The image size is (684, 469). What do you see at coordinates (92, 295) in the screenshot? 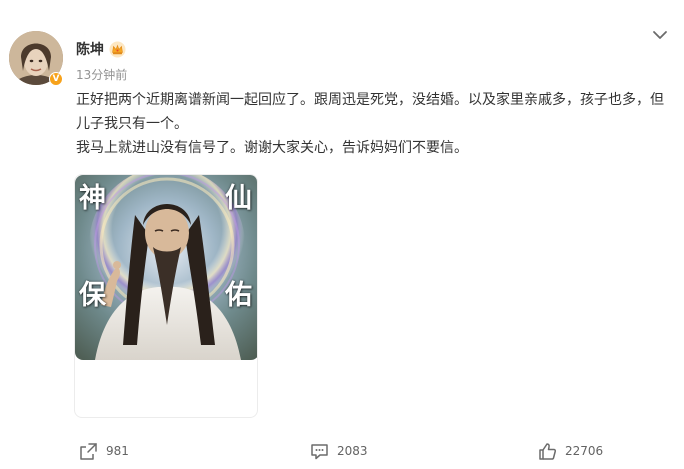
I see `overlay-char-bao: 保` at bounding box center [92, 295].